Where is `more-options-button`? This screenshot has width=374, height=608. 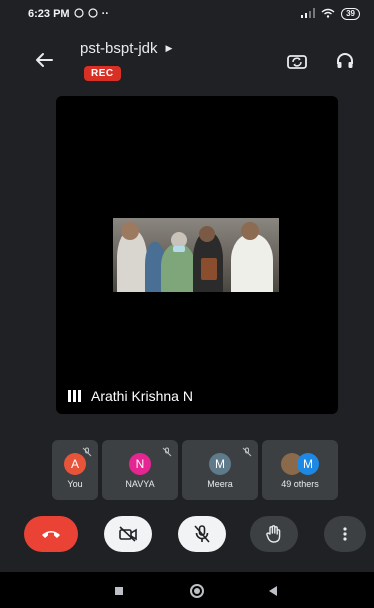
more-options-button is located at coordinates (345, 534).